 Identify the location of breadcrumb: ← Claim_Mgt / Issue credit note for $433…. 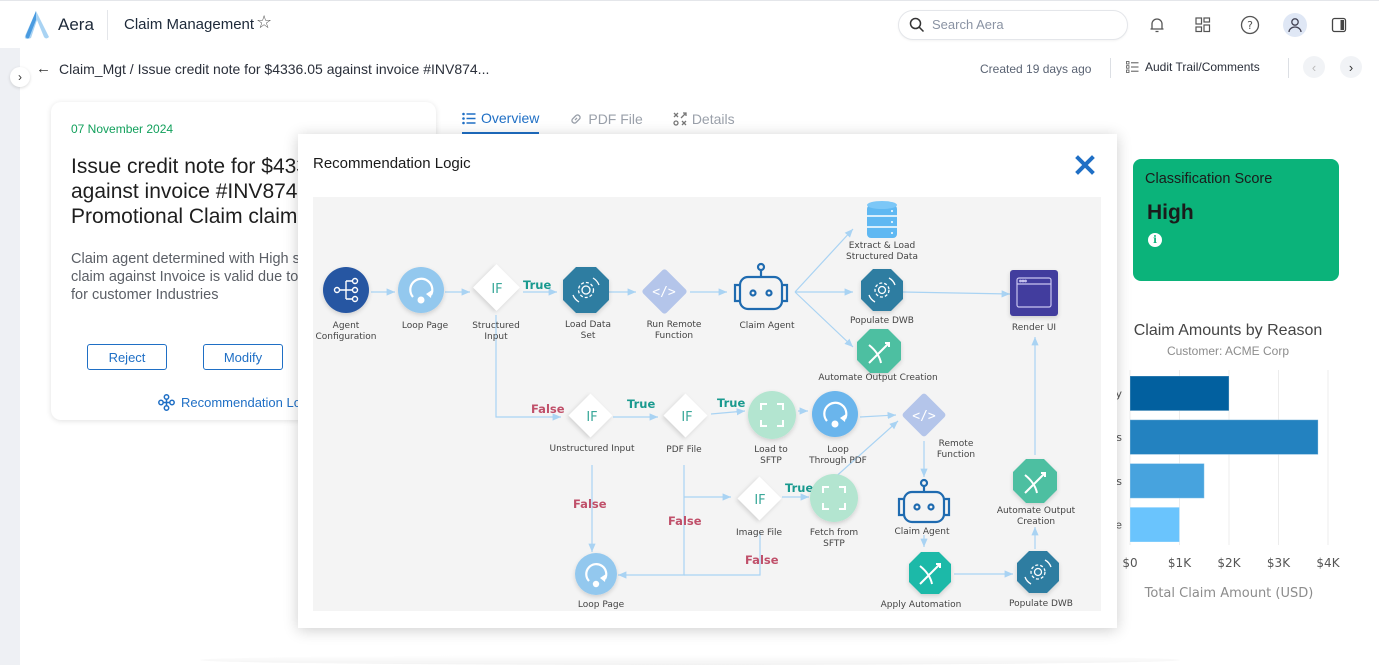
(262, 68).